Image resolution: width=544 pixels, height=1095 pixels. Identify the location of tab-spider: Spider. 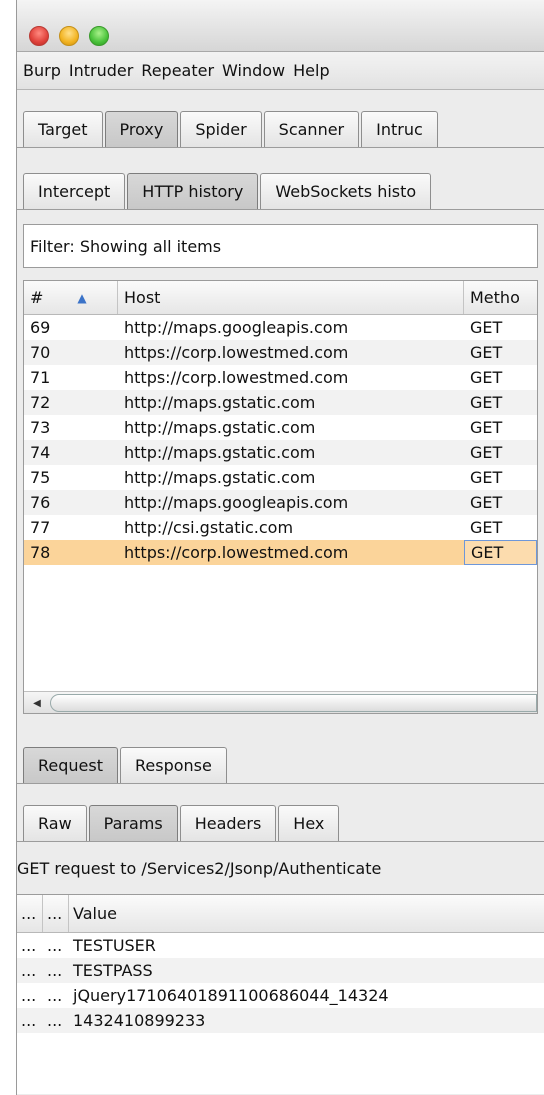
(221, 129).